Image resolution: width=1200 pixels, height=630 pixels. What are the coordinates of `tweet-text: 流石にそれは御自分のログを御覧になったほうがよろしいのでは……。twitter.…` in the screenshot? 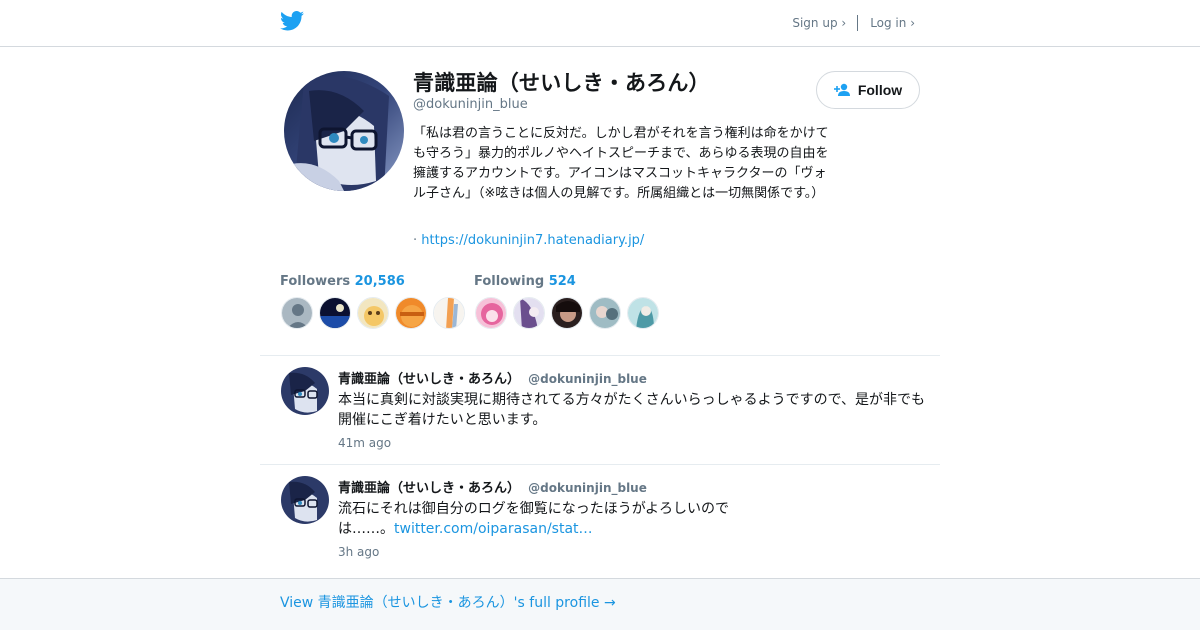 It's located at (538, 519).